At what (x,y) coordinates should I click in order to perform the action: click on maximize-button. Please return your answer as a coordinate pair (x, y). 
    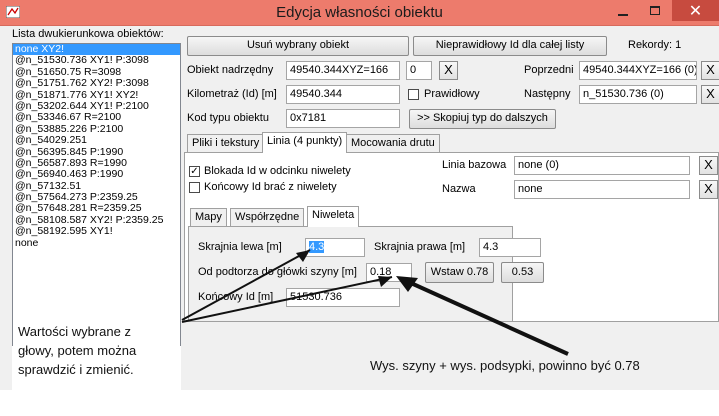
    Looking at the image, I should click on (655, 10).